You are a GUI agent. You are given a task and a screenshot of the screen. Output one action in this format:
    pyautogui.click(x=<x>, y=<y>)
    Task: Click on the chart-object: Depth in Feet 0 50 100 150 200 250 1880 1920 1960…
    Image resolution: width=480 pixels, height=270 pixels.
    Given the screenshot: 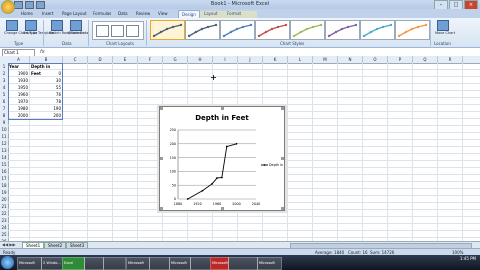 What is the action you would take?
    pyautogui.click(x=225, y=158)
    